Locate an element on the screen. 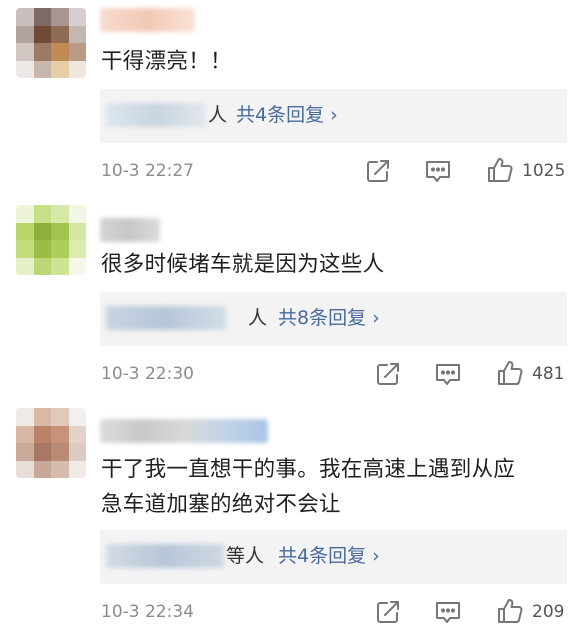 The height and width of the screenshot is (635, 585). comment-text: 干了我一直想干的事。我在高速上遇到从应 急车道加塞的绝对不会让 is located at coordinates (308, 487).